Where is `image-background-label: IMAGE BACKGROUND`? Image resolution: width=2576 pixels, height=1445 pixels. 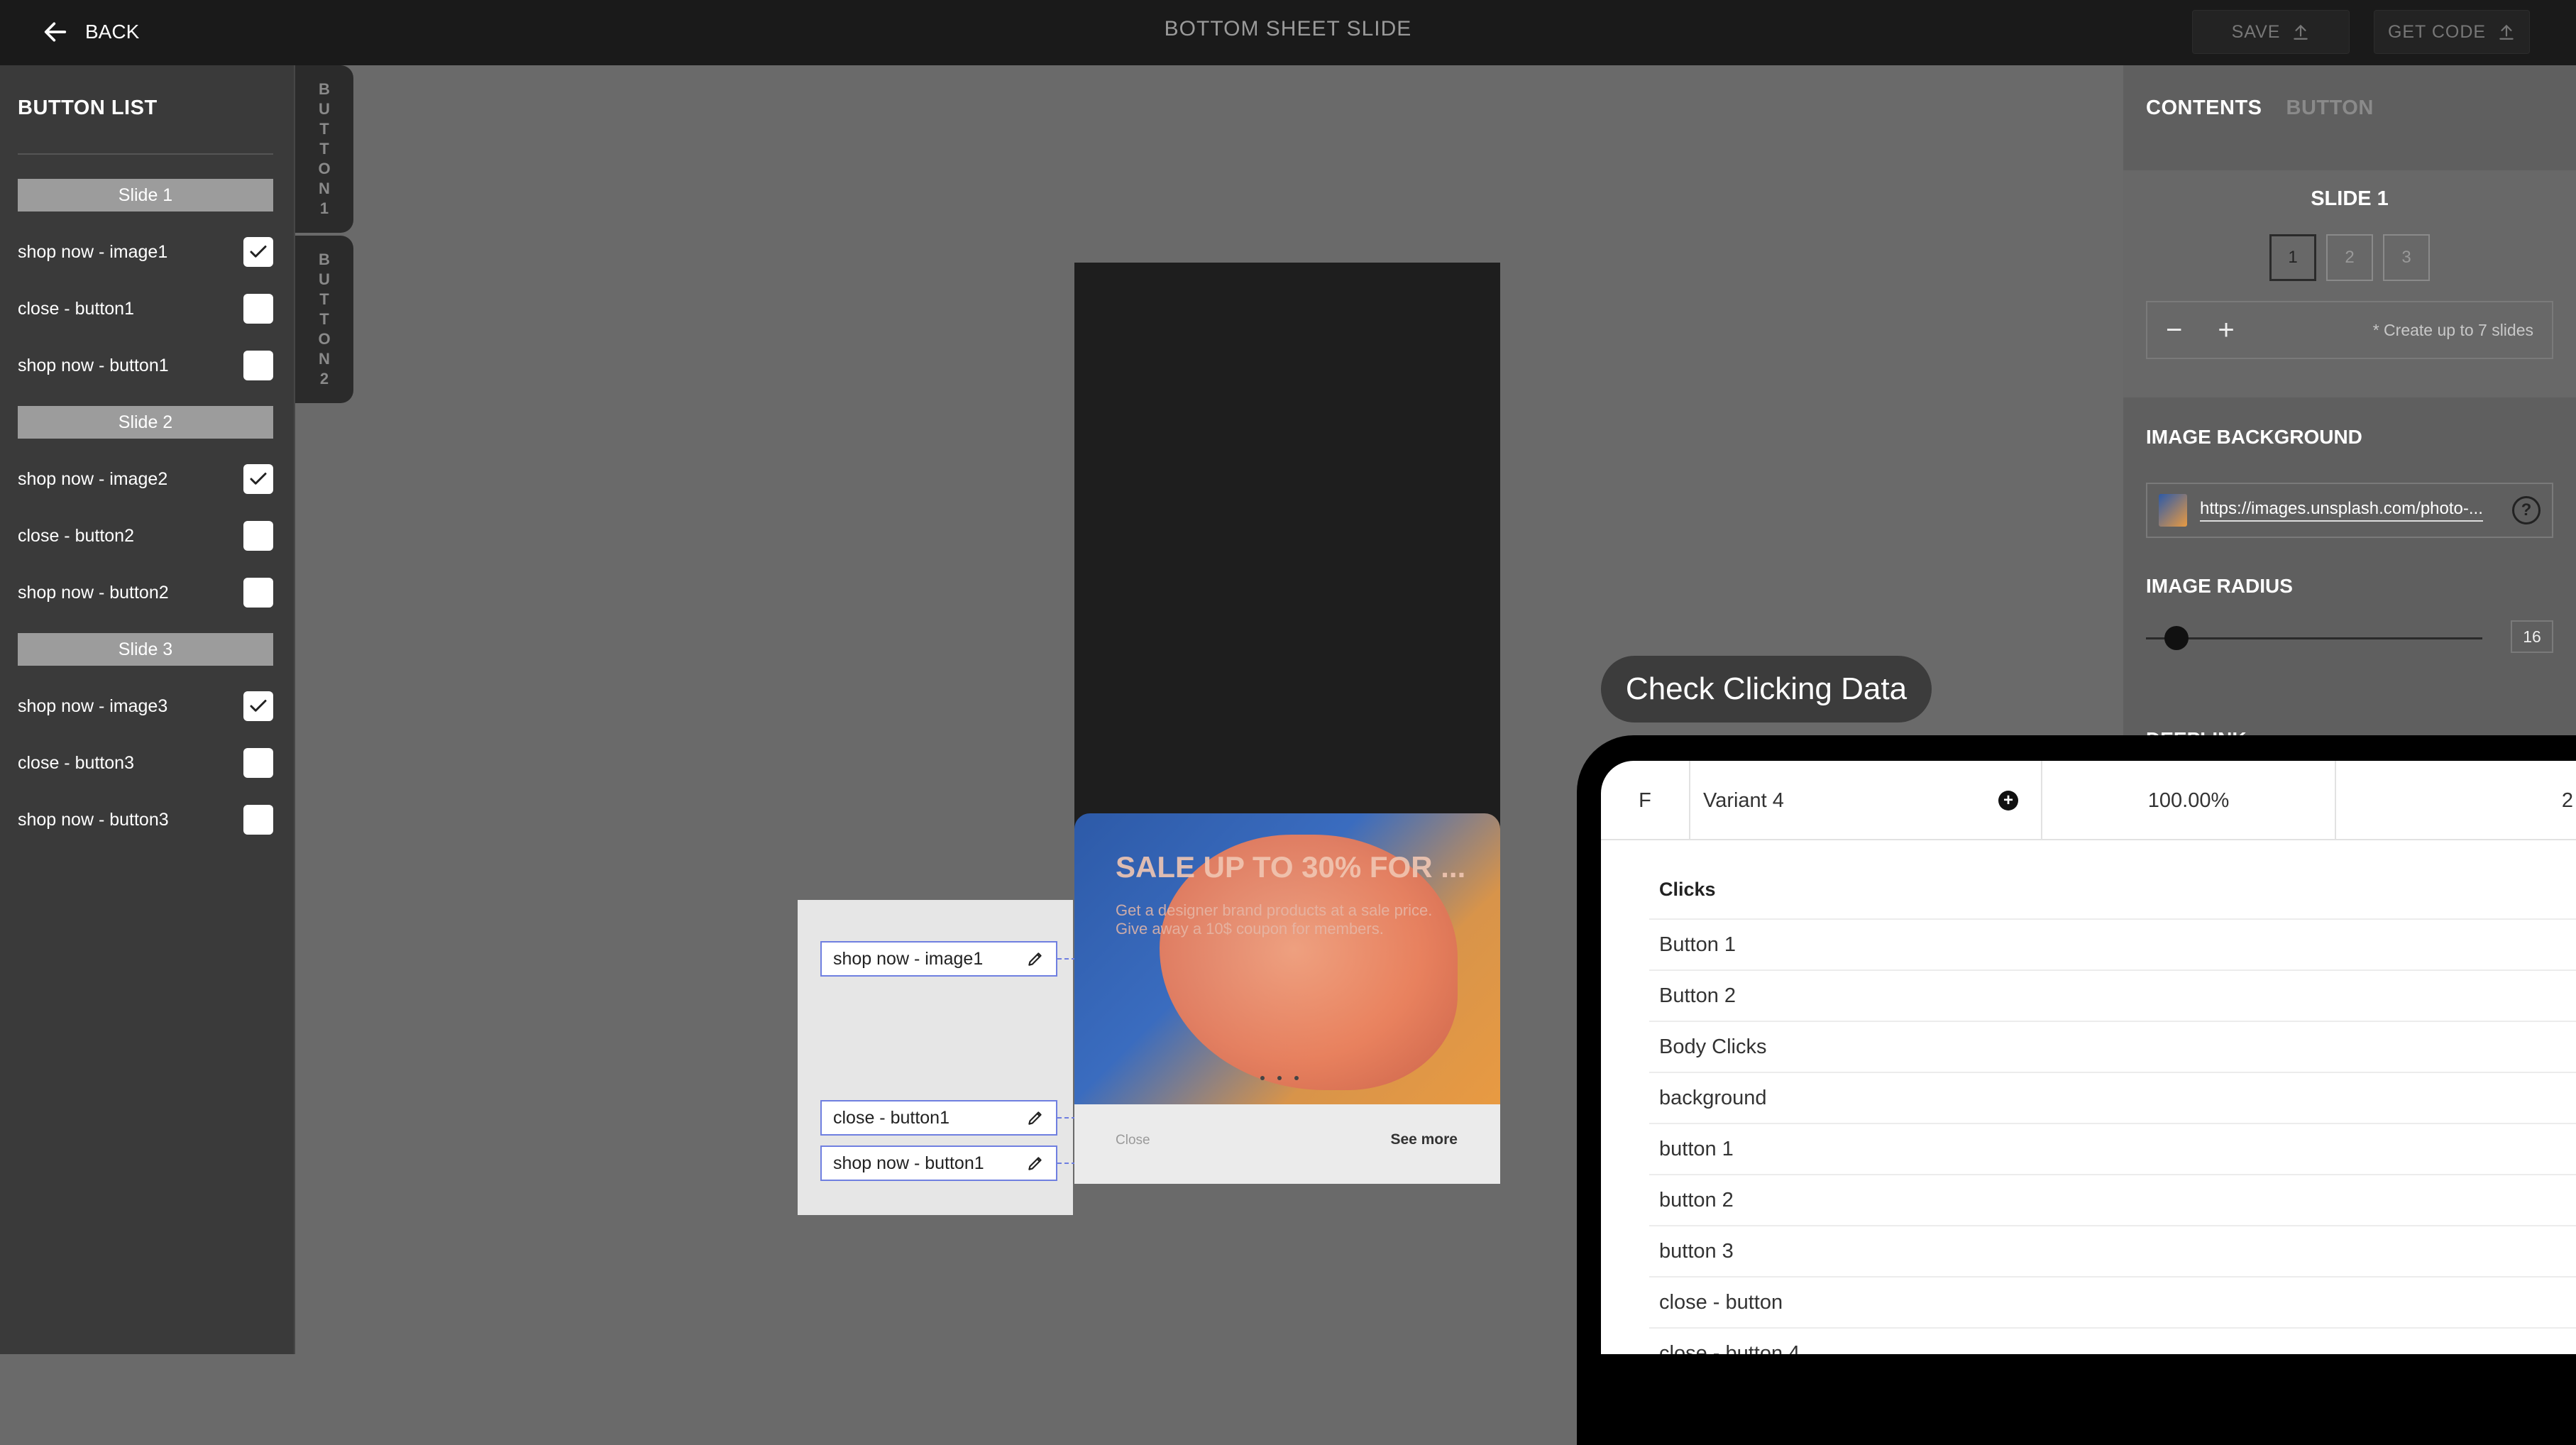
image-background-label: IMAGE BACKGROUND is located at coordinates (2254, 437).